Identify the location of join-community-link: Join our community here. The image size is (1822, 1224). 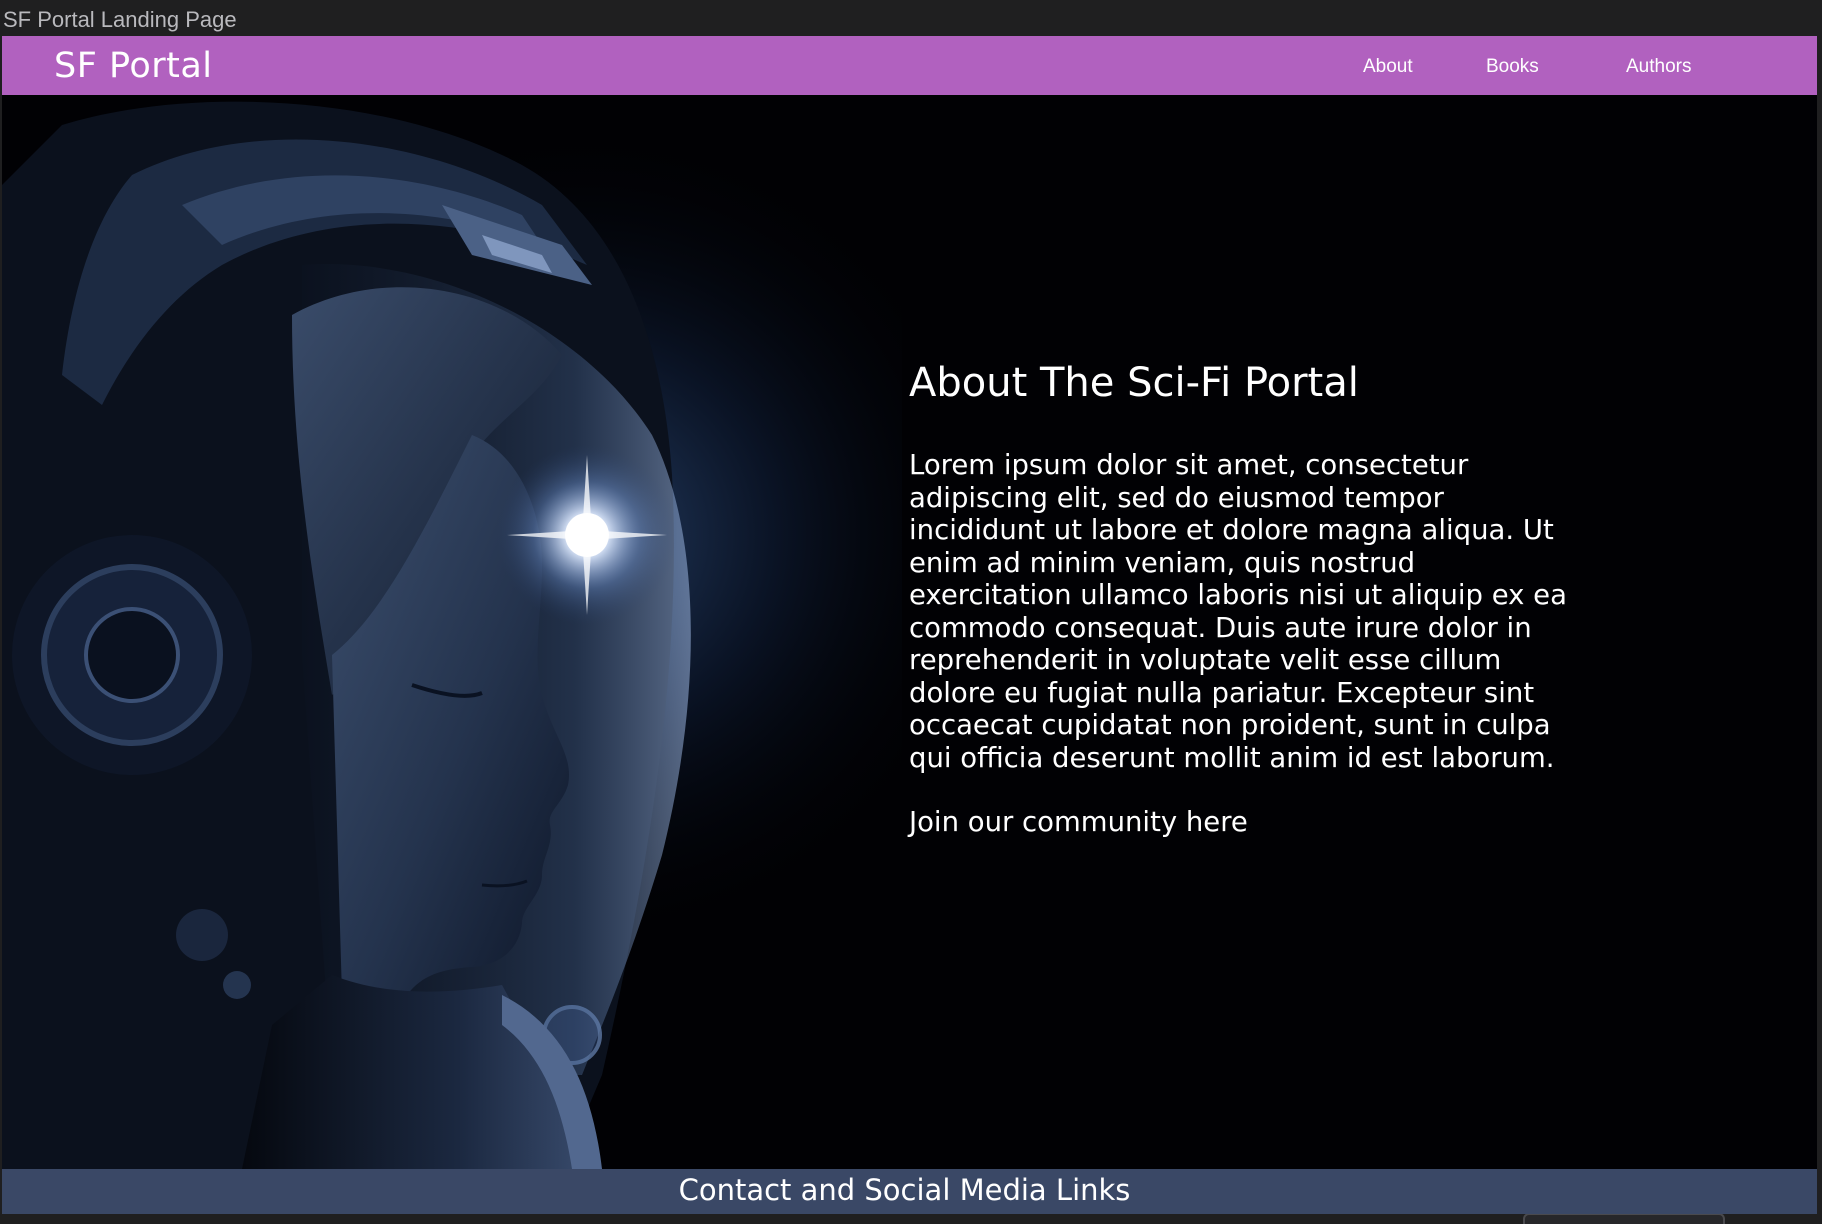
(1254, 822).